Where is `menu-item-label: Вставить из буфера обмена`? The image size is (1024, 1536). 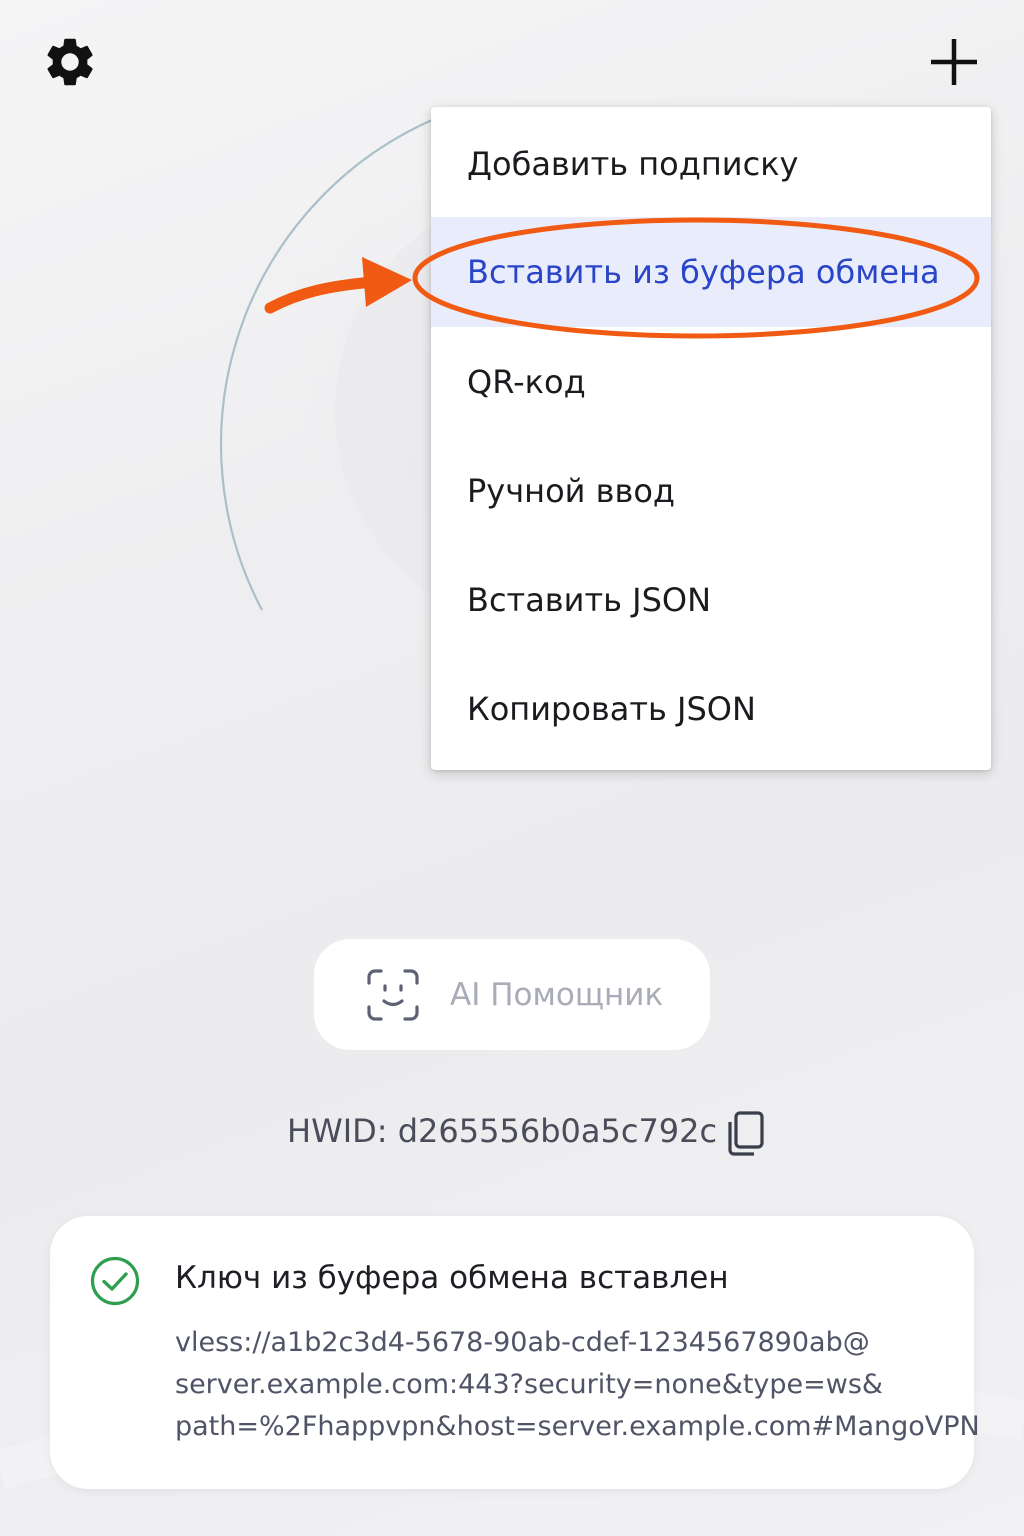 menu-item-label: Вставить из буфера обмена is located at coordinates (703, 272).